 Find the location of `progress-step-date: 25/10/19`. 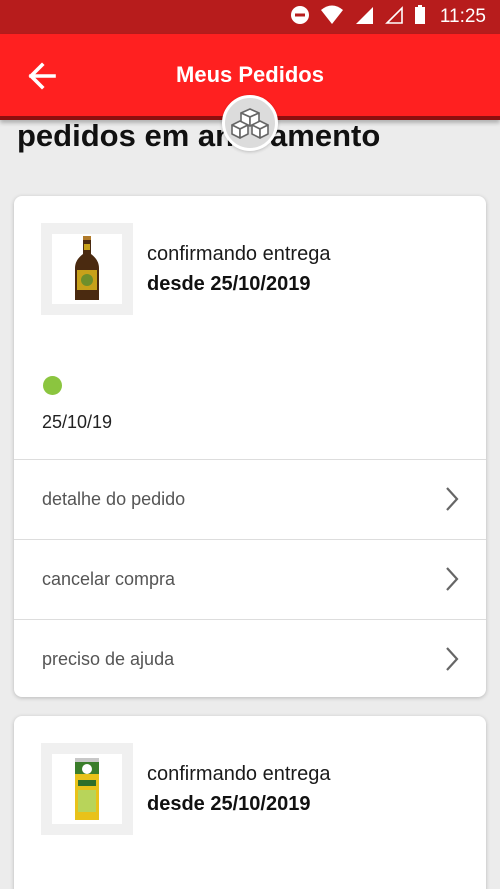

progress-step-date: 25/10/19 is located at coordinates (77, 422).